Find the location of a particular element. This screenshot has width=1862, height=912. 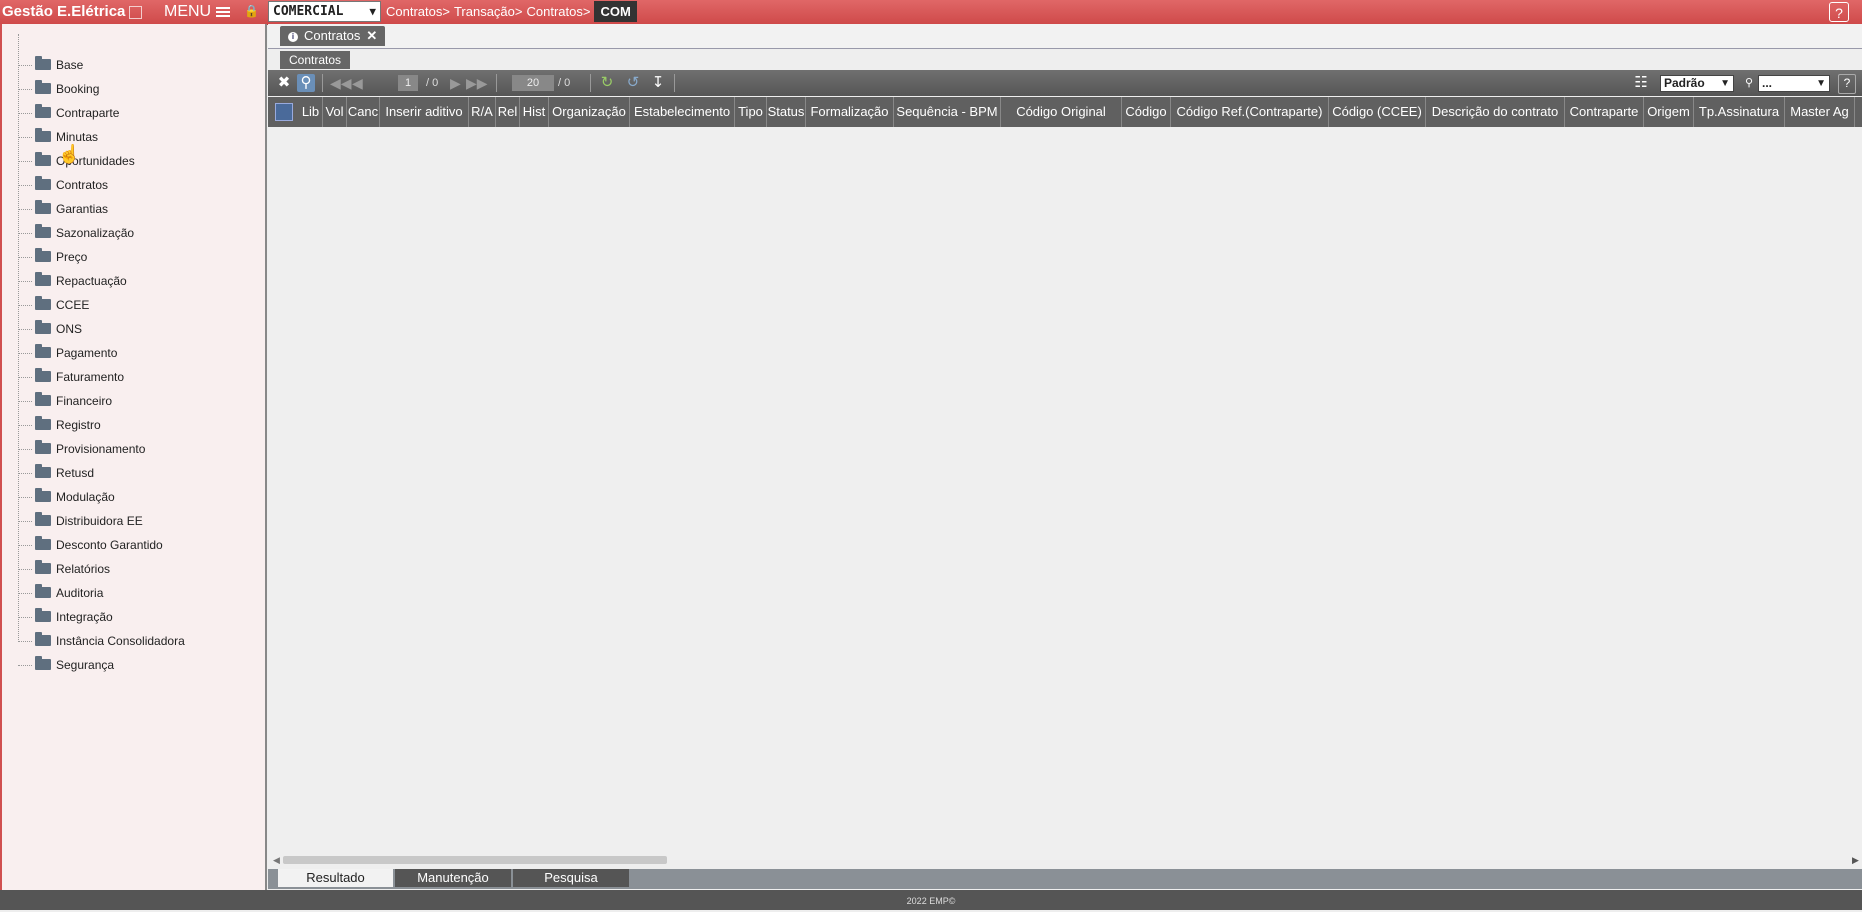

breadcrumb: Contratos> Transação> Contratos> COM is located at coordinates (511, 12).